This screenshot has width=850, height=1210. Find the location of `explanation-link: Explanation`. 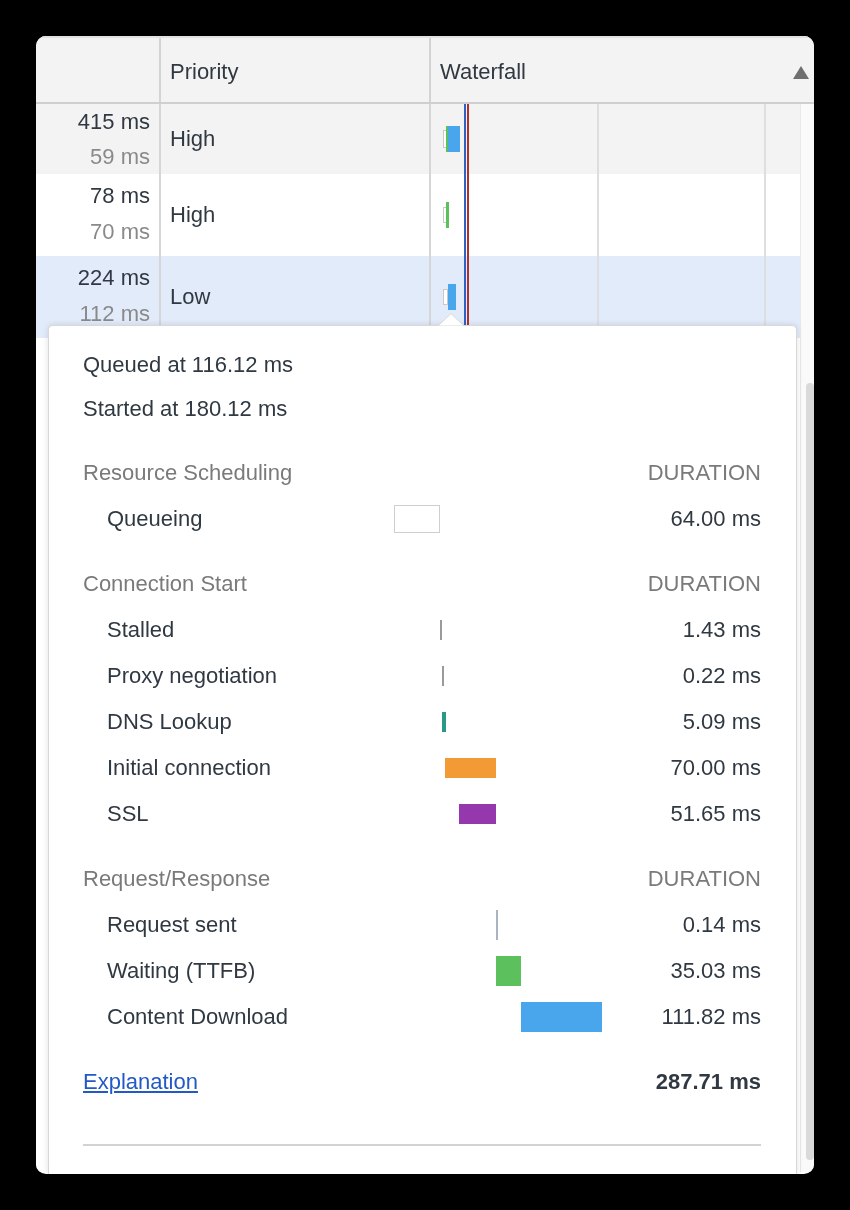

explanation-link: Explanation is located at coordinates (140, 1082).